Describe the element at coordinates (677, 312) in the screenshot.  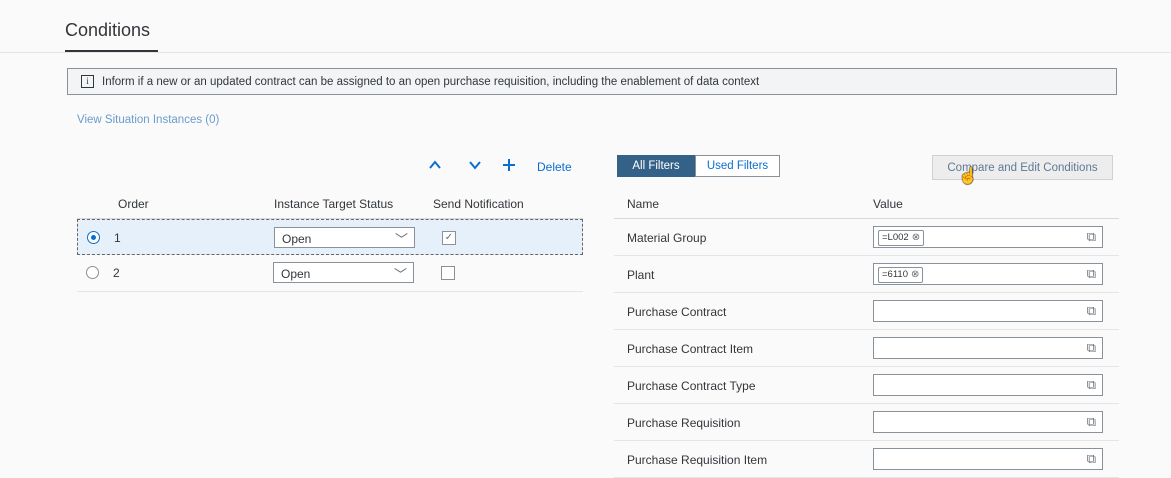
I see `filter-name: Purchase Contract` at that location.